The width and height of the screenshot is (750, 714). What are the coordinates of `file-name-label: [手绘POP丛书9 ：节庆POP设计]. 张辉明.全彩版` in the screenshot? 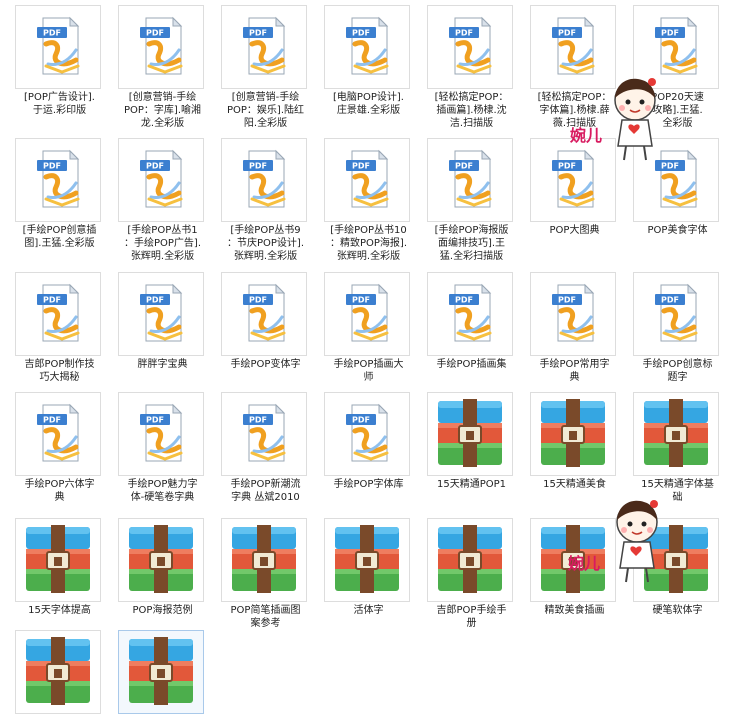 It's located at (265, 243).